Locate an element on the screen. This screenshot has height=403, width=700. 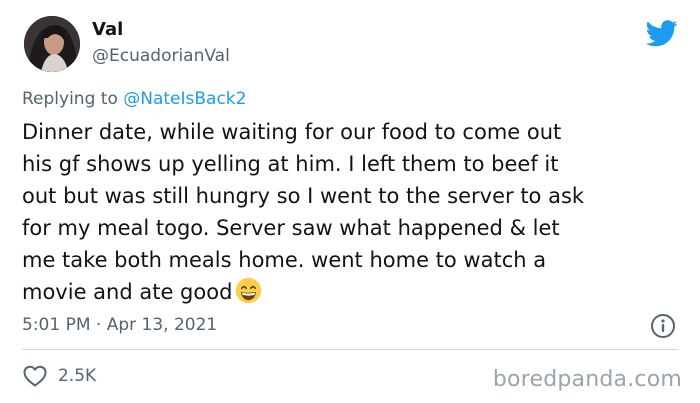
avatar is located at coordinates (52, 44).